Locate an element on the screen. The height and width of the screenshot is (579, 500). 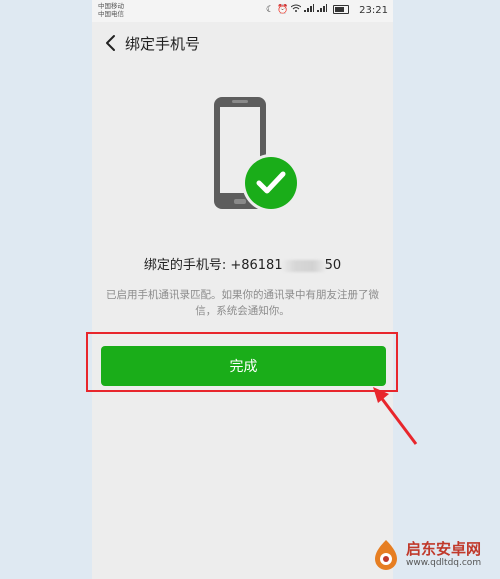
back-button is located at coordinates (111, 43).